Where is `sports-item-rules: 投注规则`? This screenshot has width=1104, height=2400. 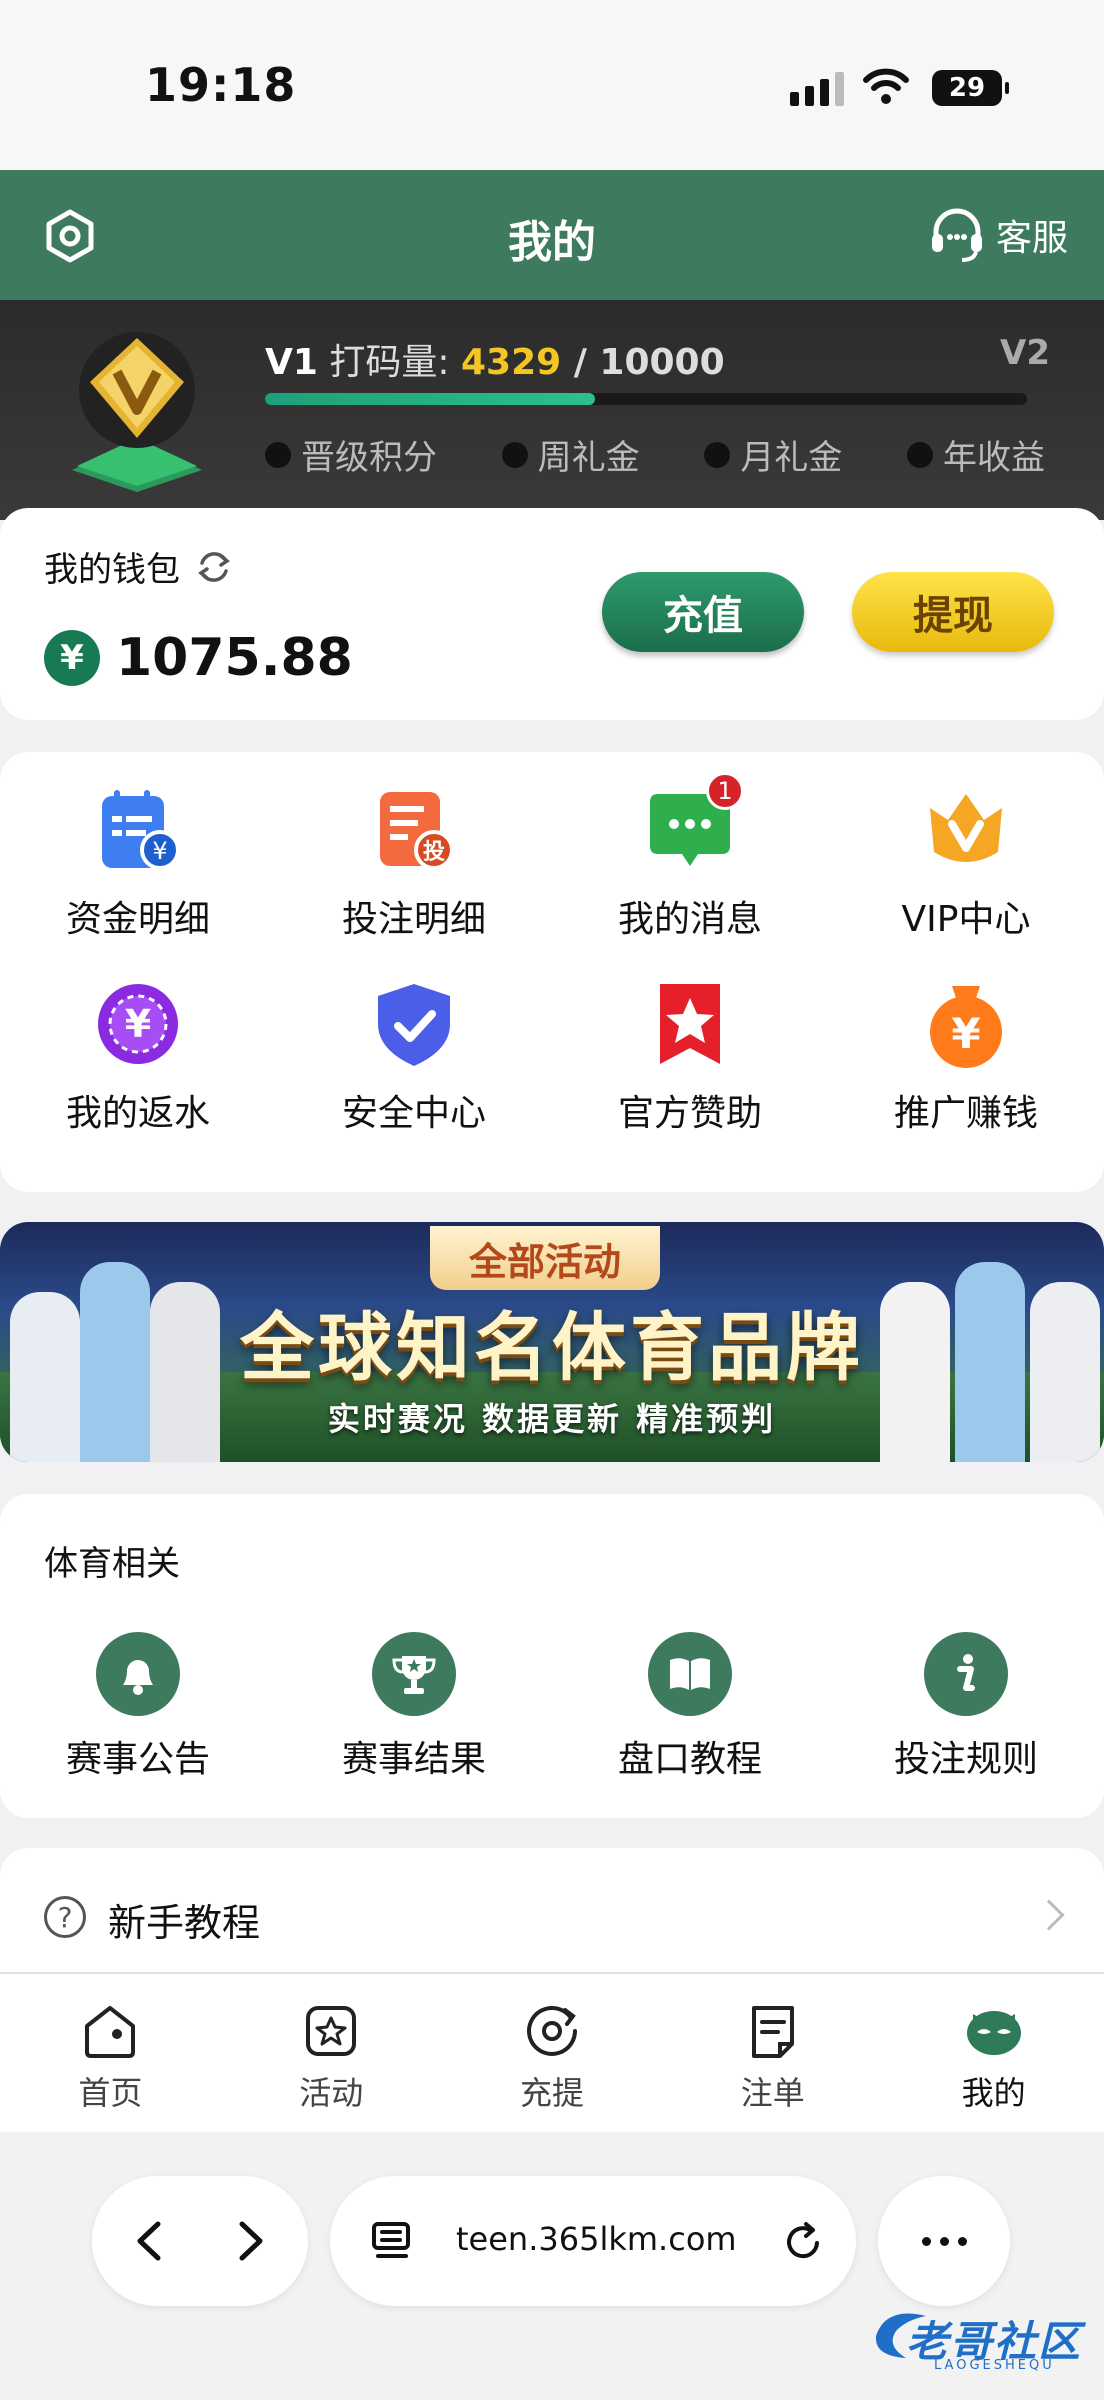
sports-item-rules: 投注规则 is located at coordinates (966, 1707).